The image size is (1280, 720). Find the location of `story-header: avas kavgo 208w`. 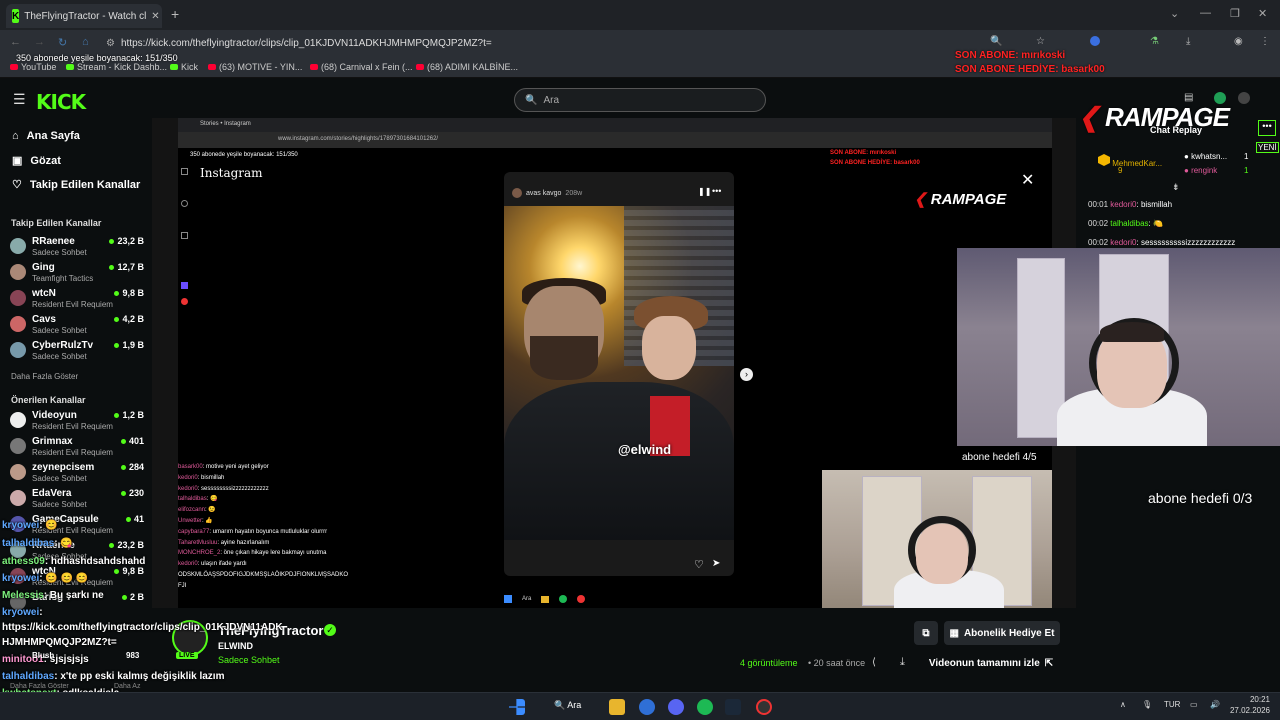

story-header: avas kavgo 208w is located at coordinates (547, 193).